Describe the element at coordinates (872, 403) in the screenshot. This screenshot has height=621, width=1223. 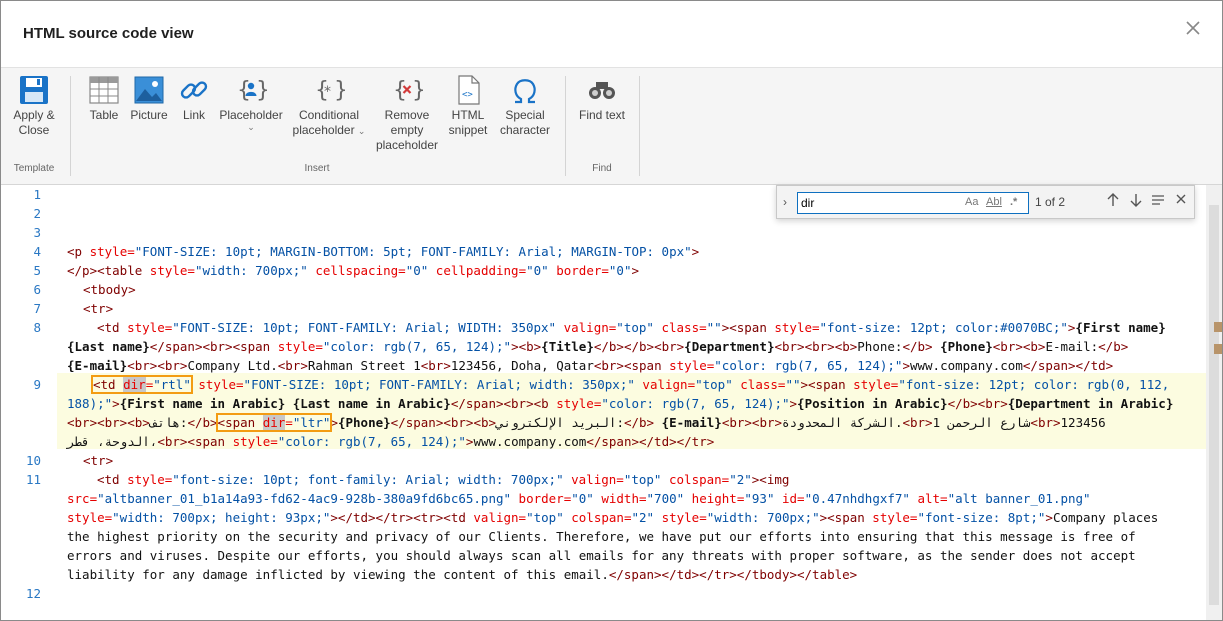
I see `code-text: {Position in Arabic}` at that location.